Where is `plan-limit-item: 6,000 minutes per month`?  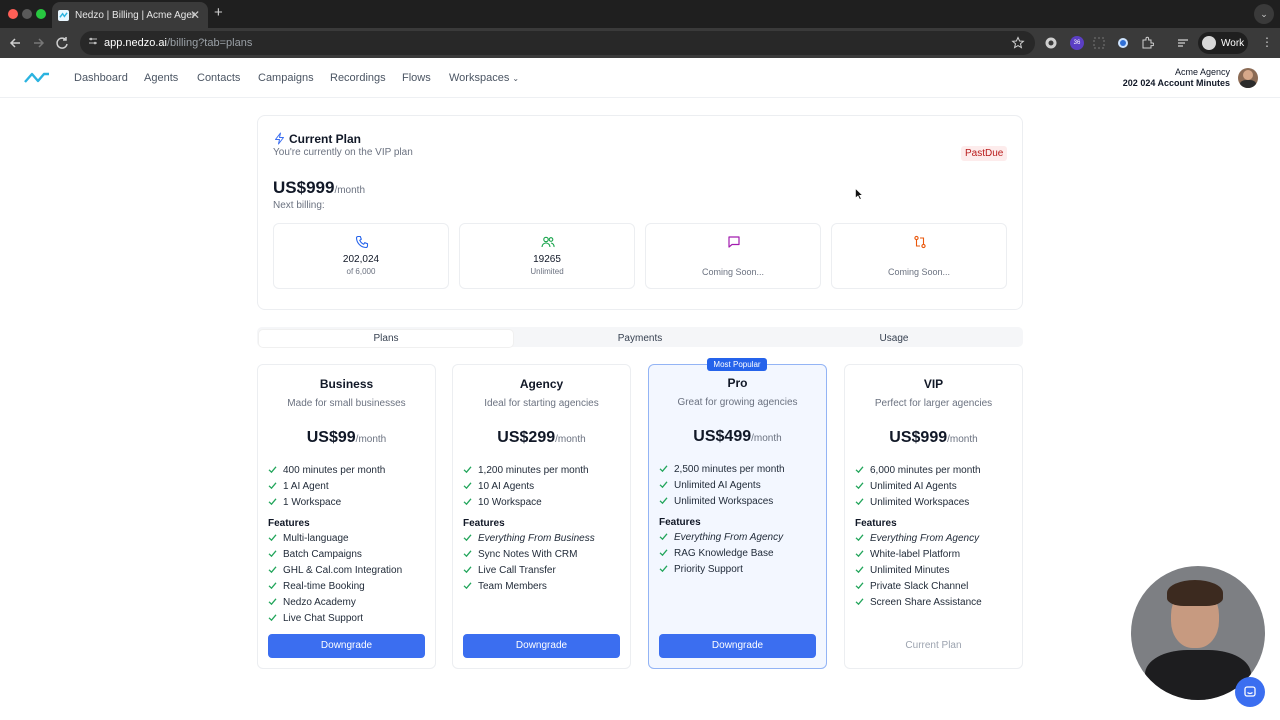 plan-limit-item: 6,000 minutes per month is located at coordinates (918, 470).